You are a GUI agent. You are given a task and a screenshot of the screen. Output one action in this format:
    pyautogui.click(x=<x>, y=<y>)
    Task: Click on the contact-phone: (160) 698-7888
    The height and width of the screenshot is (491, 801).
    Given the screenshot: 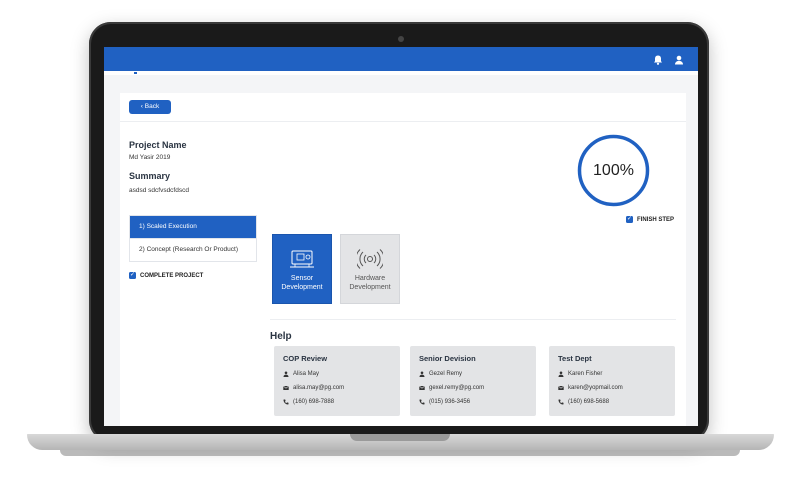 What is the action you would take?
    pyautogui.click(x=313, y=402)
    